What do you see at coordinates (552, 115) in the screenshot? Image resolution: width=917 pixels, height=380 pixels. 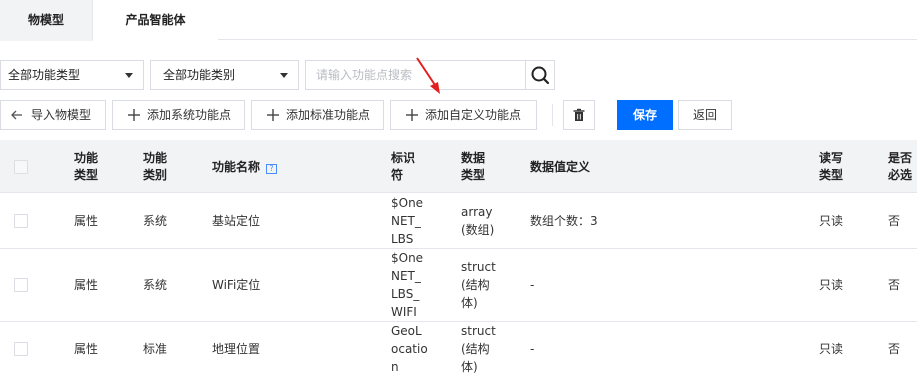 I see `toolbar-divider` at bounding box center [552, 115].